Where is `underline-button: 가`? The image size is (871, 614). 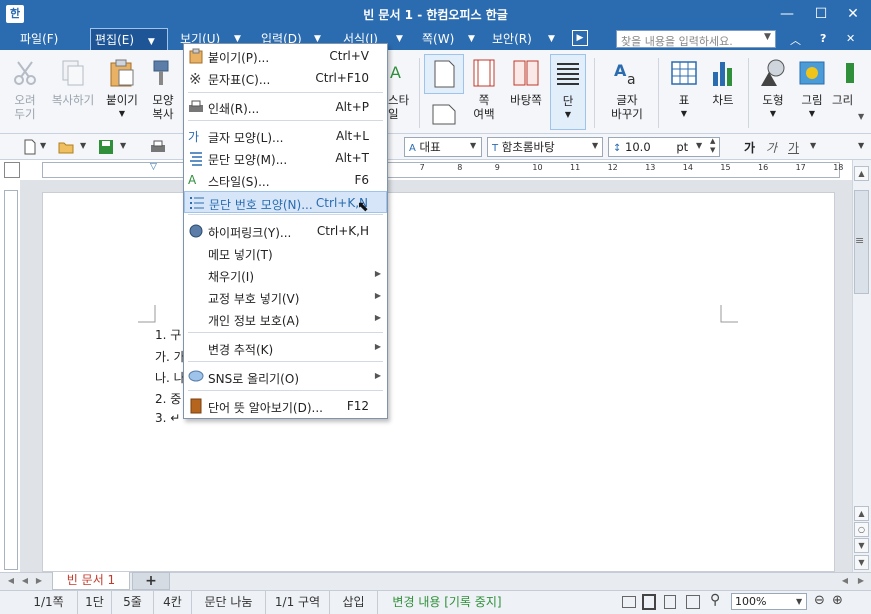 underline-button: 가 is located at coordinates (793, 147).